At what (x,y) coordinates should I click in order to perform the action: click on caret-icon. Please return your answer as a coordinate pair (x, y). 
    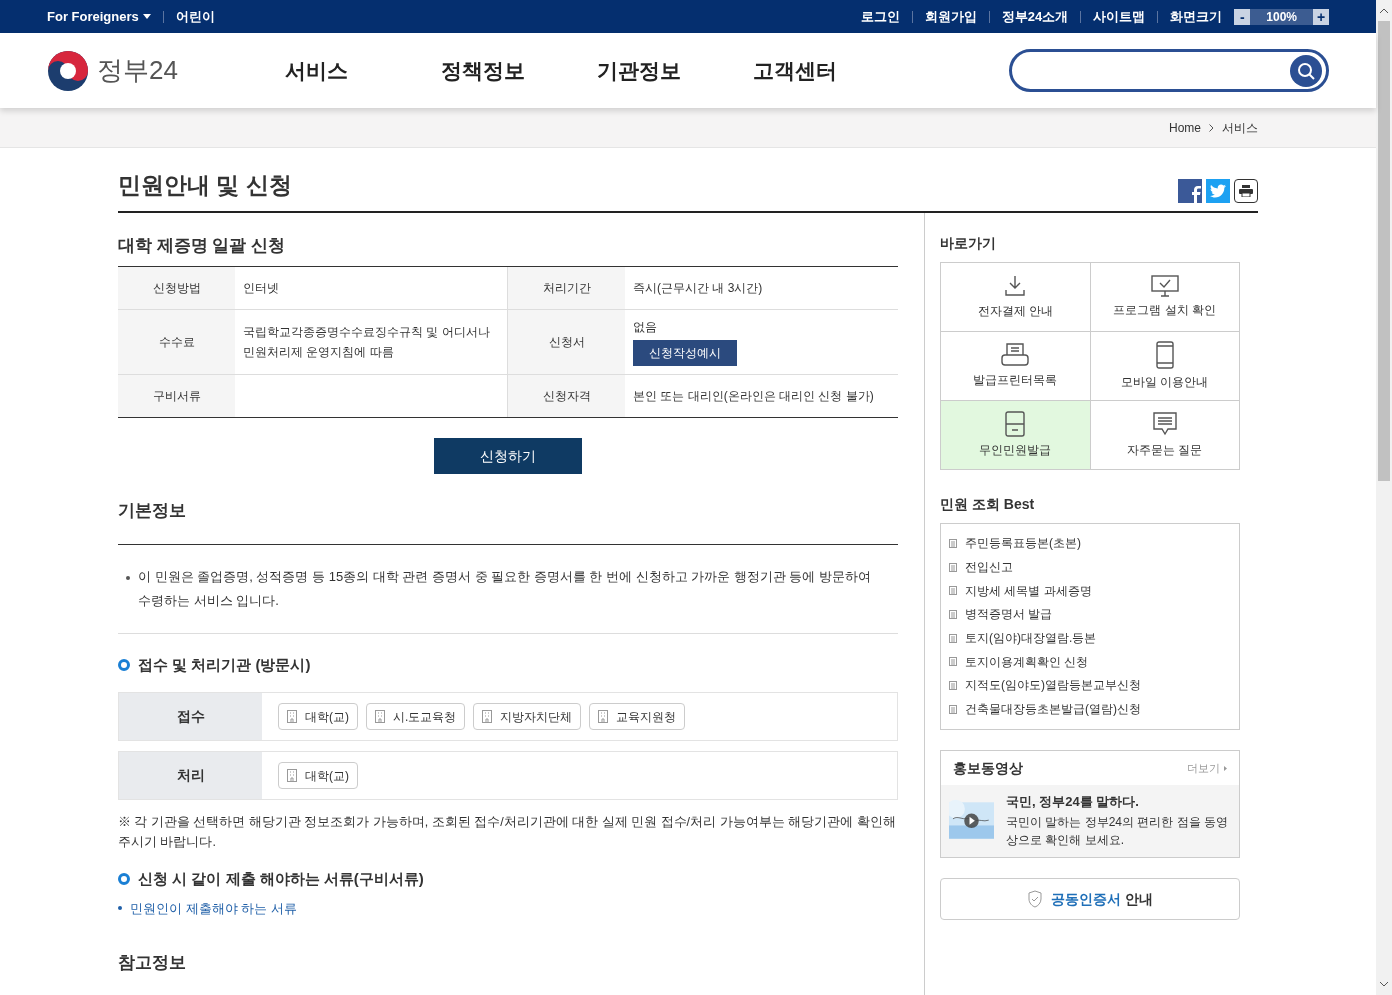
    Looking at the image, I should click on (1225, 768).